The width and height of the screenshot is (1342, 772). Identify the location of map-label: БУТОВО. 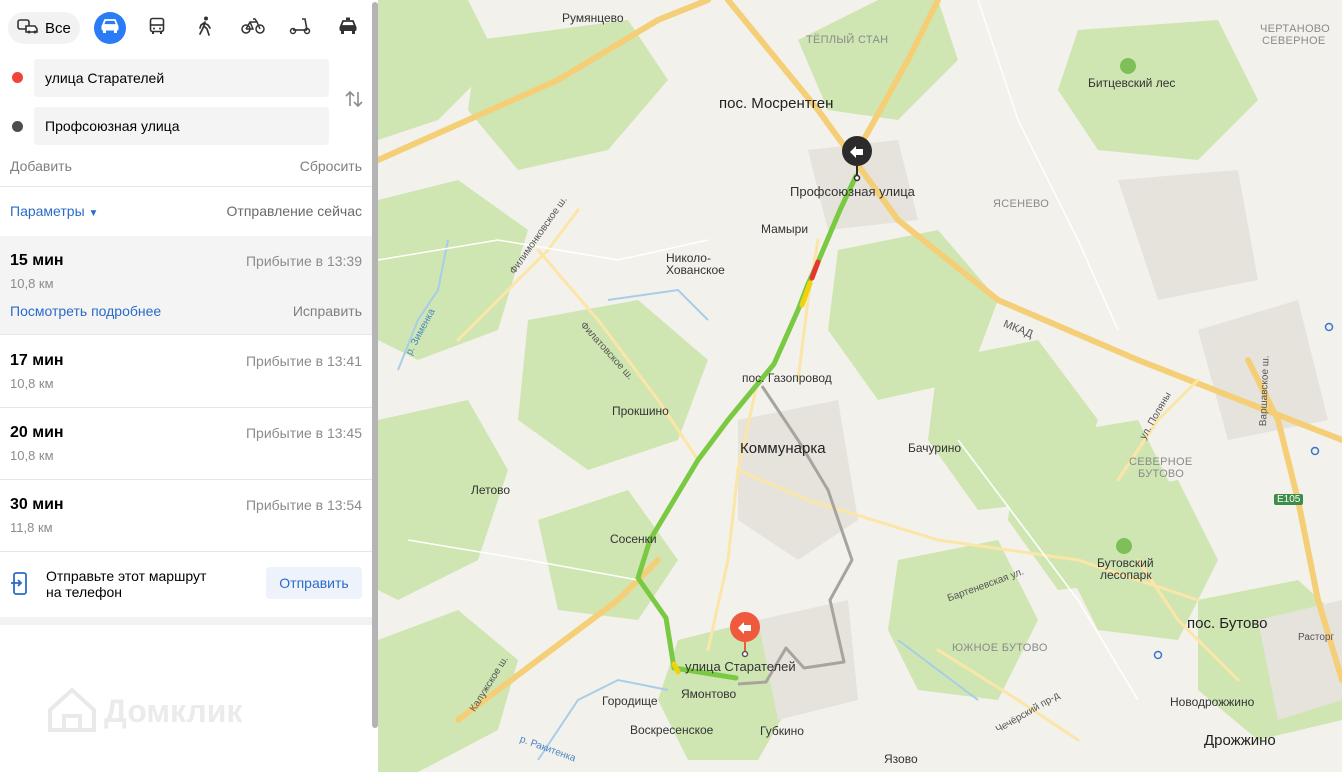
(1161, 474).